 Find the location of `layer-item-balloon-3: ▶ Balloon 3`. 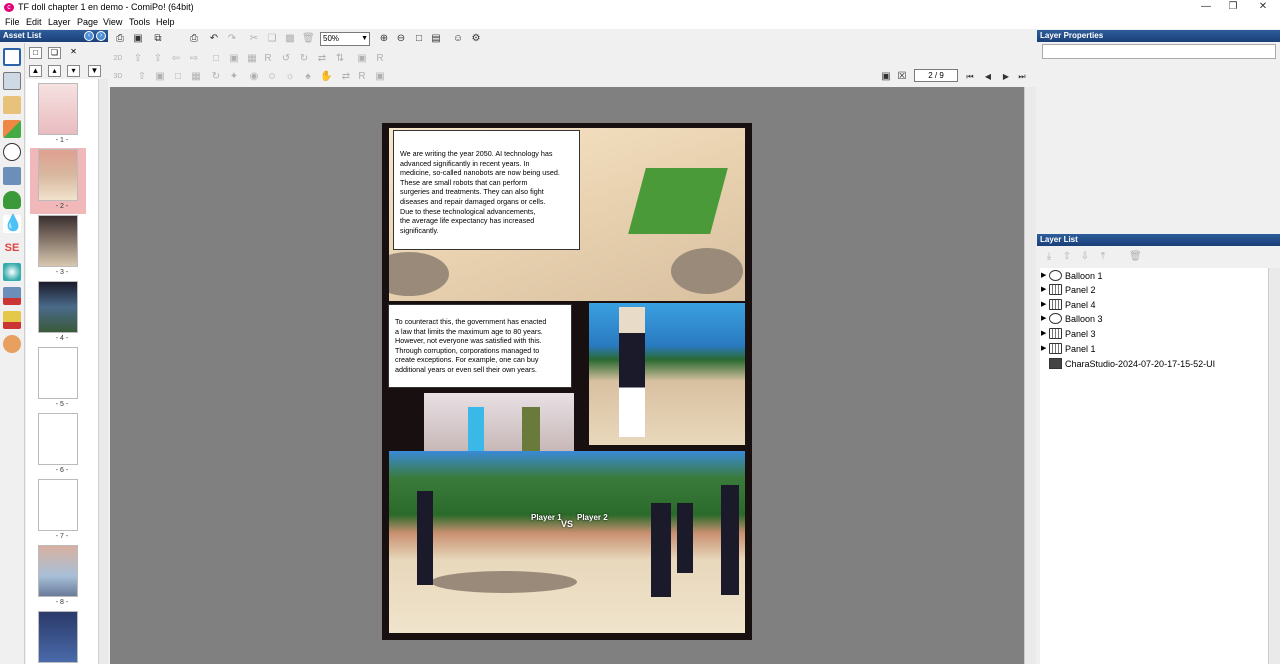

layer-item-balloon-3: ▶ Balloon 3 is located at coordinates (1153, 319).